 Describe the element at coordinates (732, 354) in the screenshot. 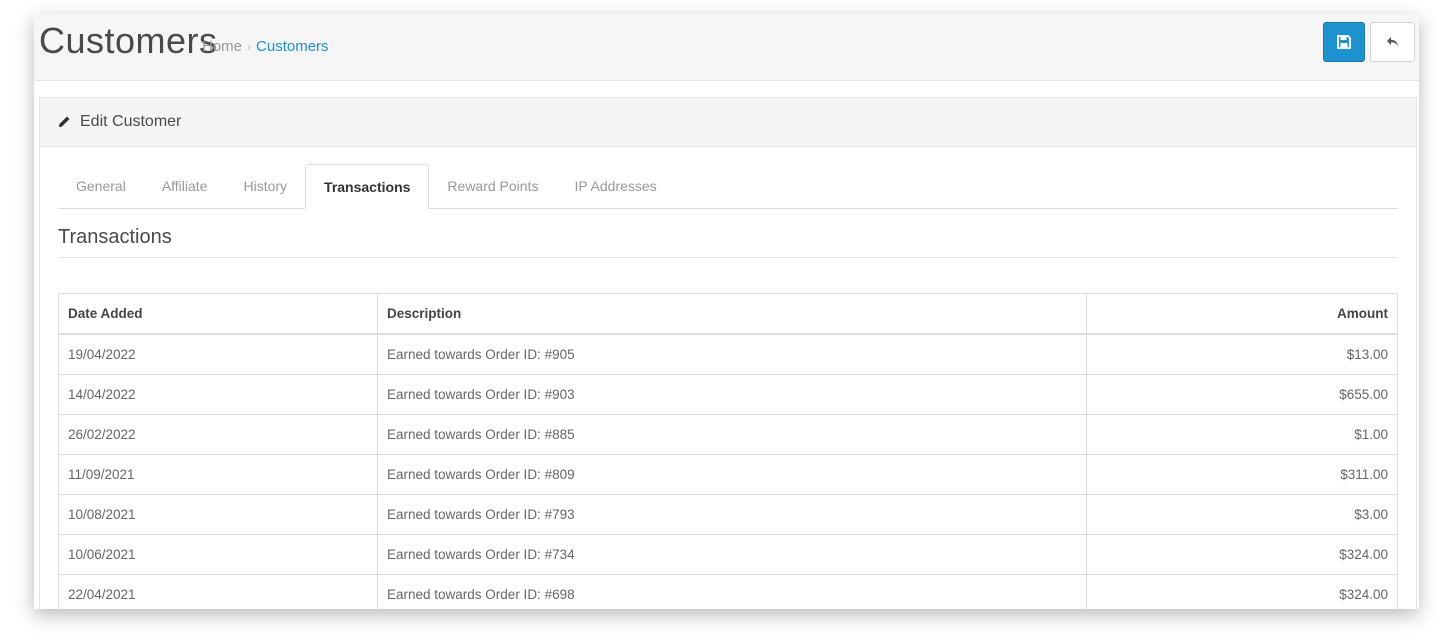

I see `cell-description: Earned towards Order ID: #905` at that location.